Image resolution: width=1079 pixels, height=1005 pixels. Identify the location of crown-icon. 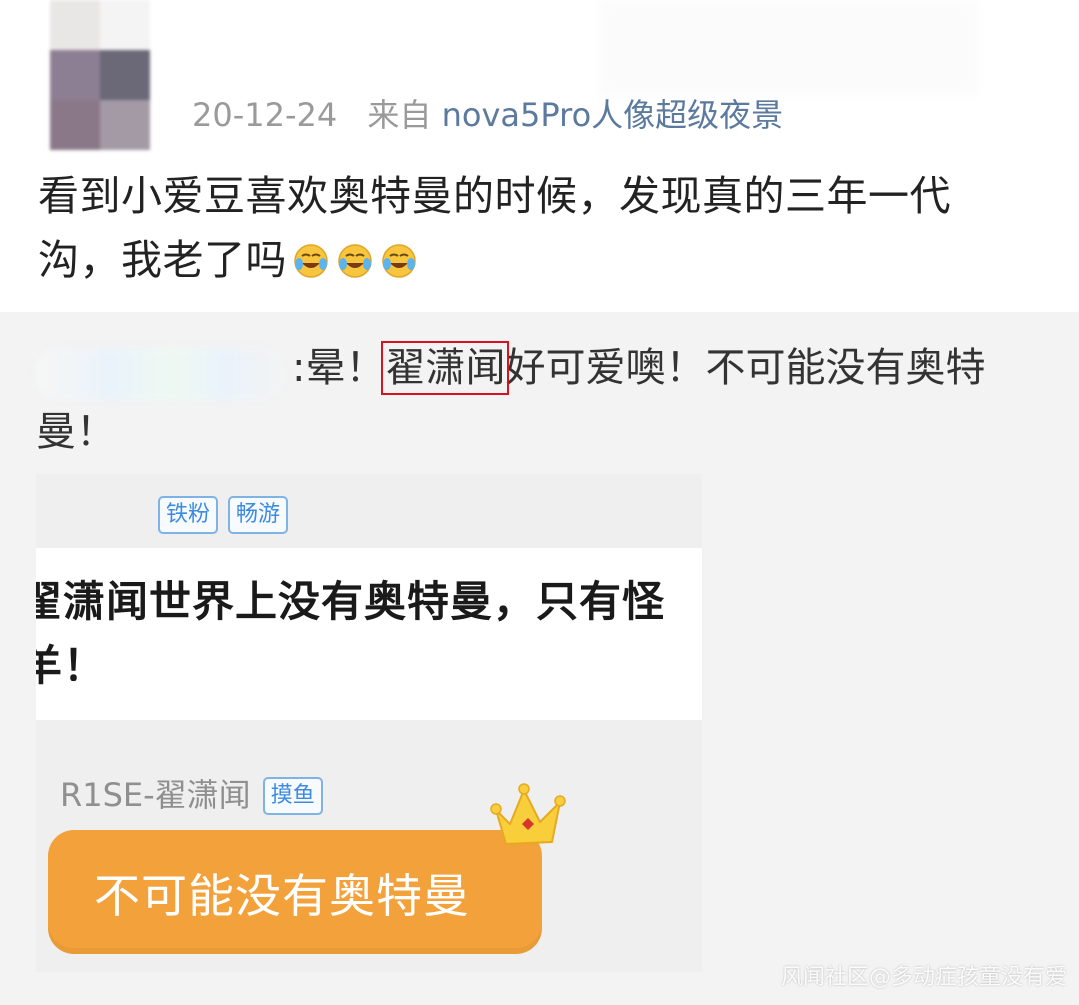
(528, 814).